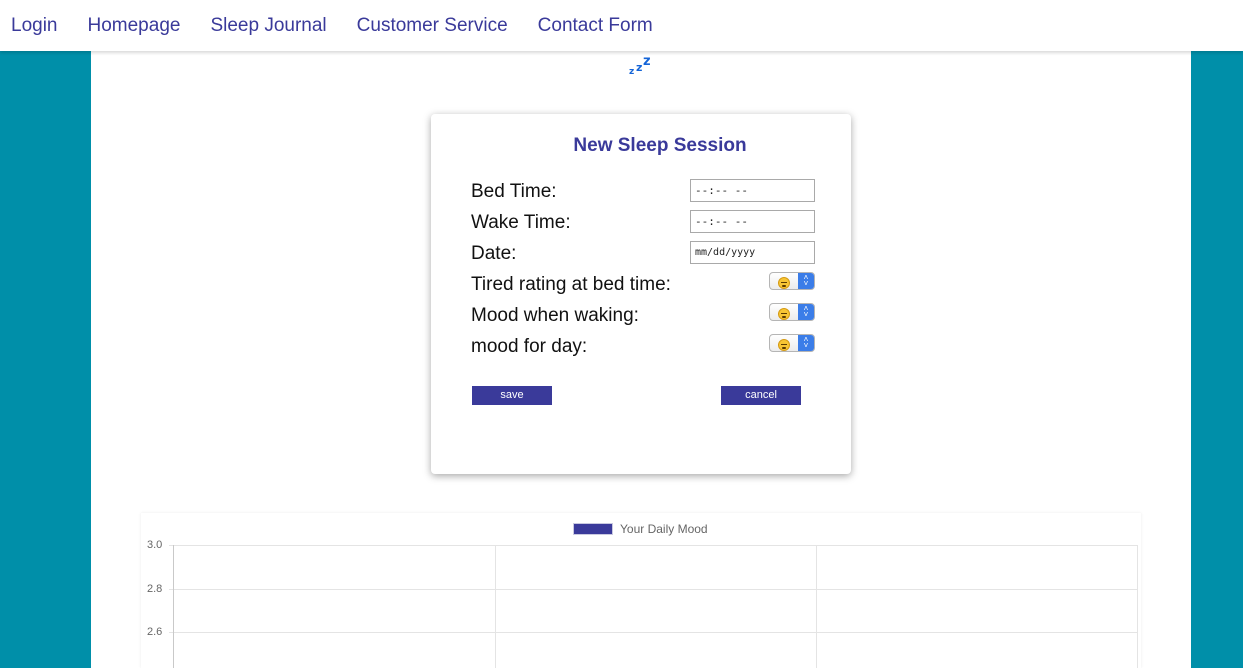  Describe the element at coordinates (268, 25) in the screenshot. I see `nav-sleep-journal-link: Sleep Journal` at that location.